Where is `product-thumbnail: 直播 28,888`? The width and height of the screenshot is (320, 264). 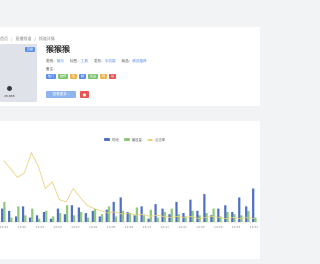
product-thumbnail: 直播 28,888 is located at coordinates (18, 73).